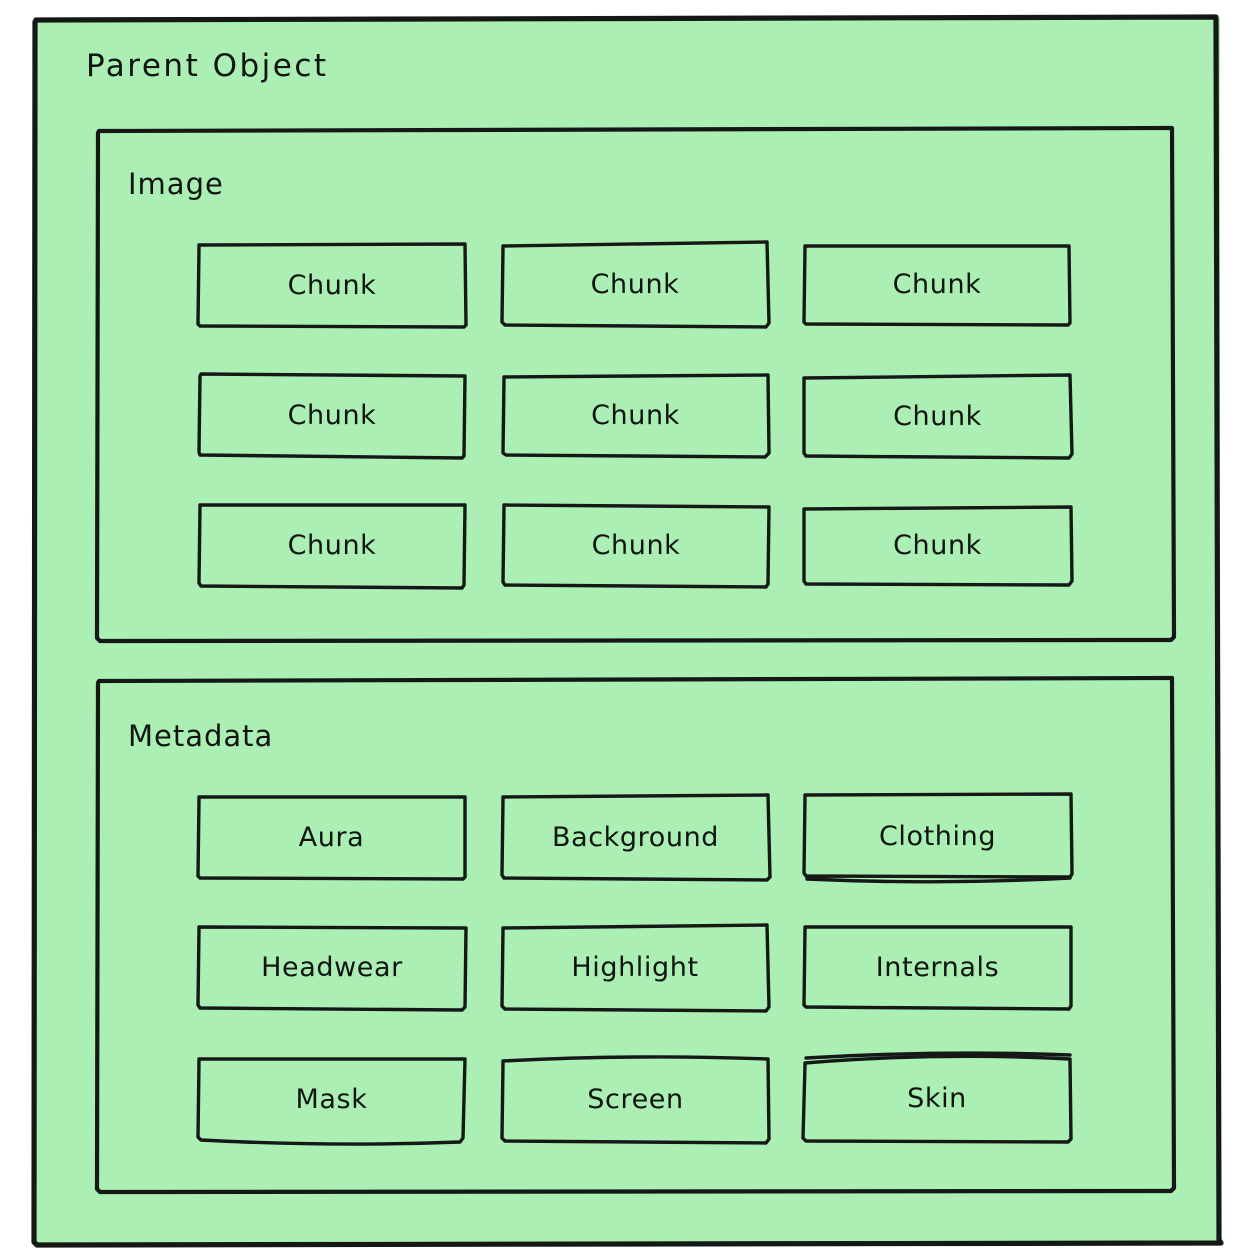 The height and width of the screenshot is (1260, 1260). I want to click on node-label: Mask, so click(331, 1099).